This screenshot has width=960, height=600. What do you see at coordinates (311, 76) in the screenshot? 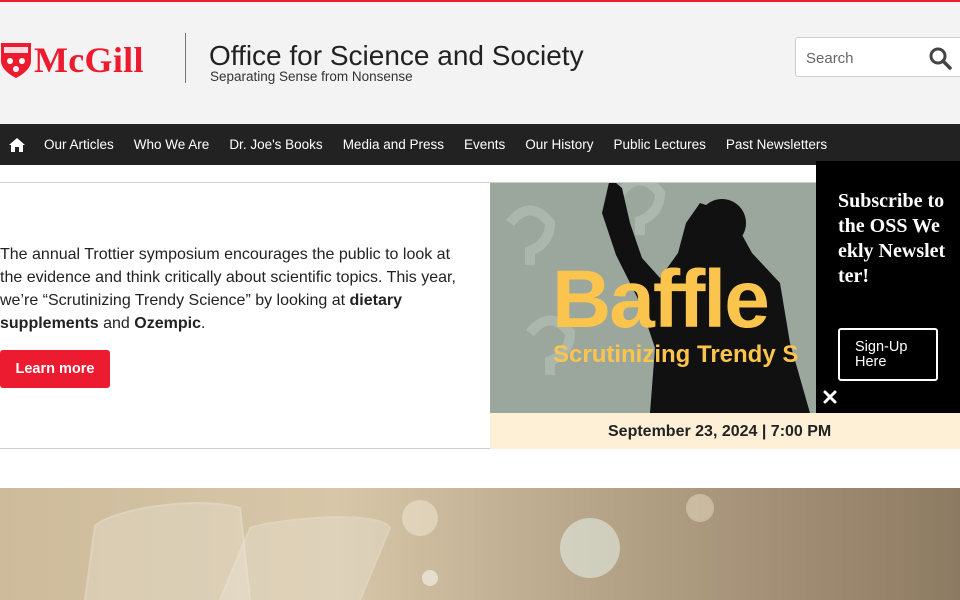
I see `site-tagline: Separating Sense from Nonsense` at bounding box center [311, 76].